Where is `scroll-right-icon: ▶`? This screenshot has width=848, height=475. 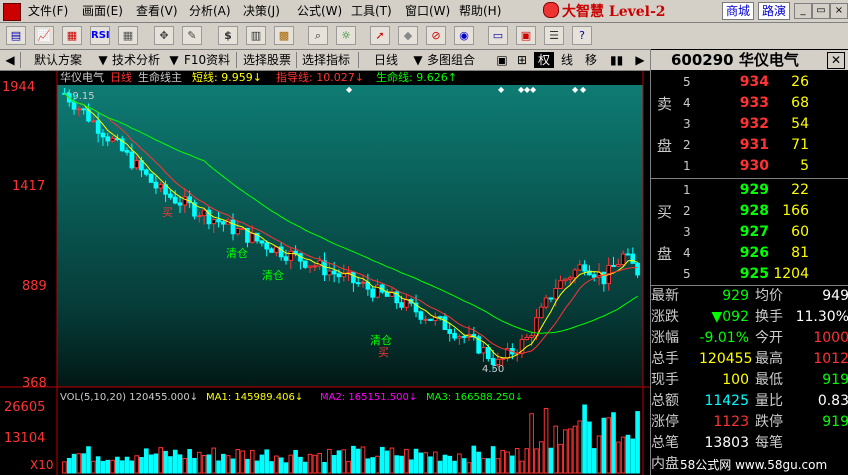
scroll-right-icon: ▶ is located at coordinates (640, 60).